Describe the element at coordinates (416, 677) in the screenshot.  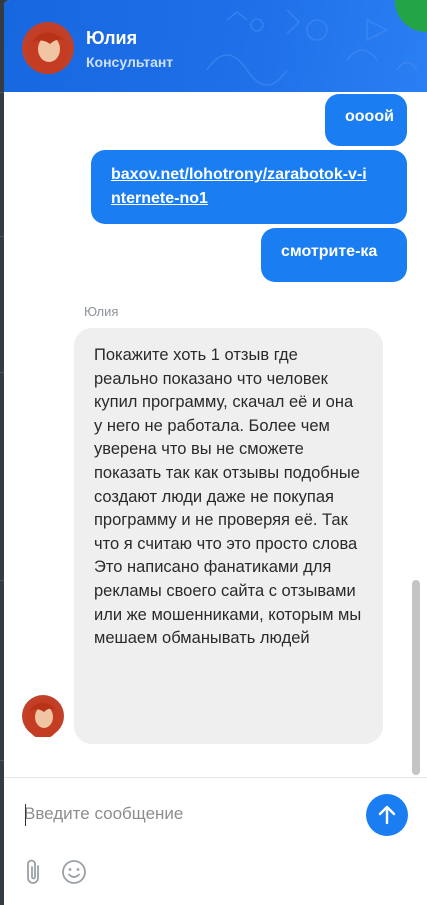
I see `scrollbar-thumb` at that location.